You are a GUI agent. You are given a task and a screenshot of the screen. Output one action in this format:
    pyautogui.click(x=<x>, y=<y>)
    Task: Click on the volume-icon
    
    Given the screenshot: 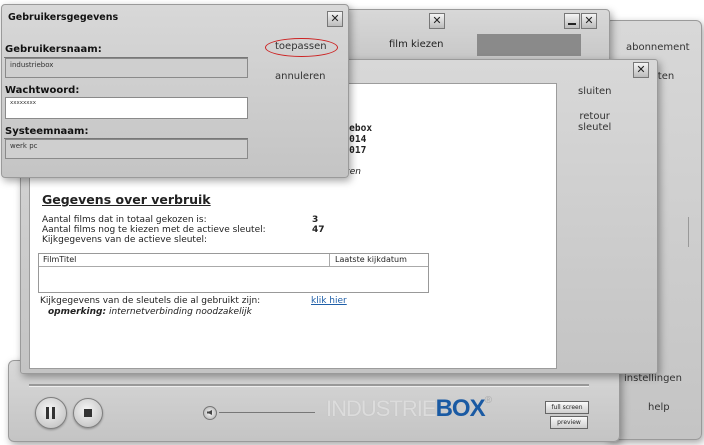 What is the action you would take?
    pyautogui.click(x=210, y=413)
    